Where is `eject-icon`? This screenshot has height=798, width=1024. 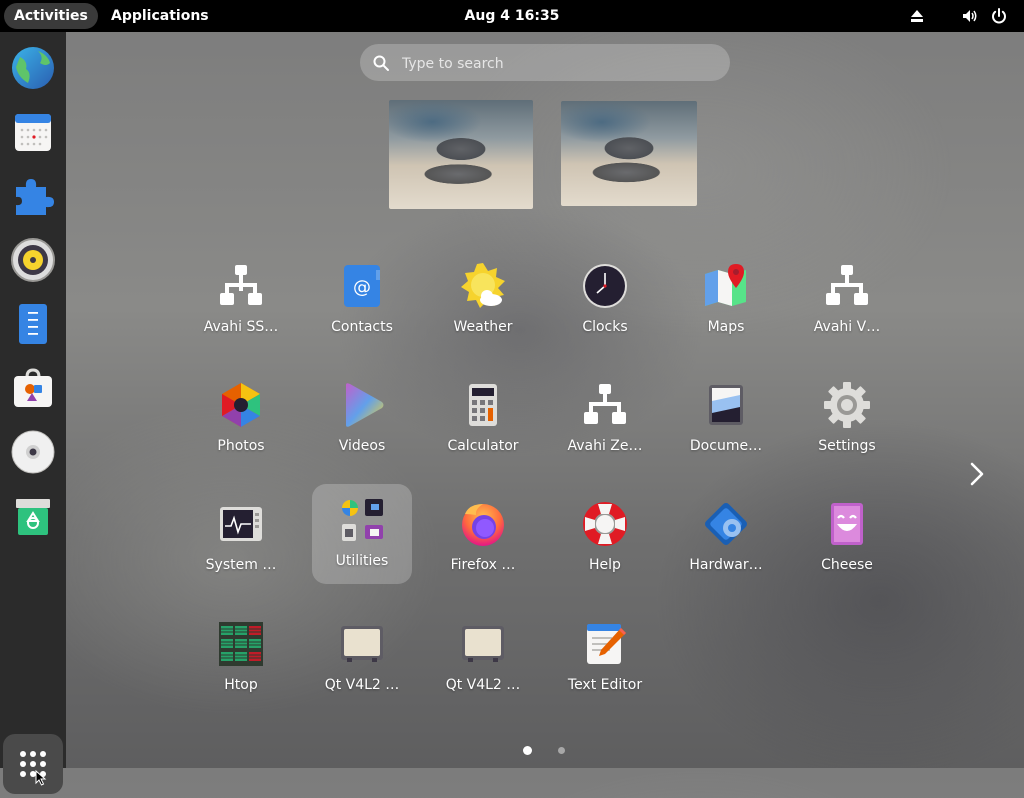
eject-icon is located at coordinates (917, 16).